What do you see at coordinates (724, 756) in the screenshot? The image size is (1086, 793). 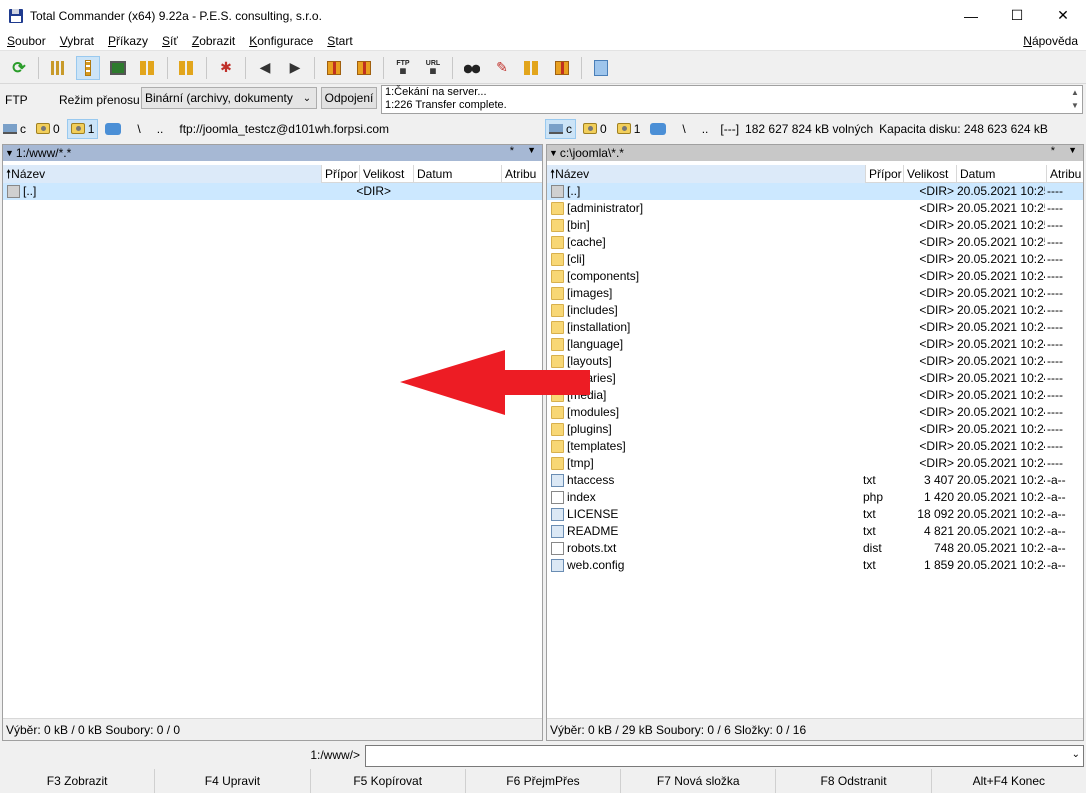 I see `command-input: ⌄` at bounding box center [724, 756].